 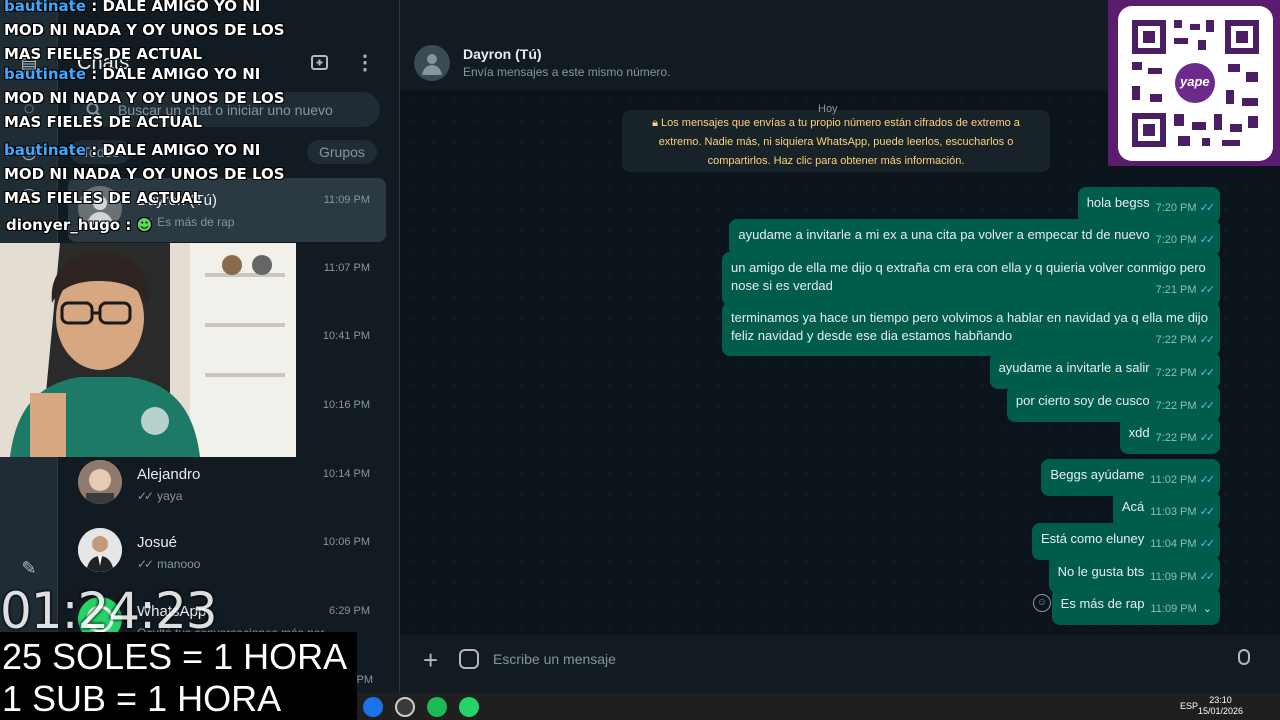 I want to click on chat-time: 11:09 PM, so click(x=346, y=200).